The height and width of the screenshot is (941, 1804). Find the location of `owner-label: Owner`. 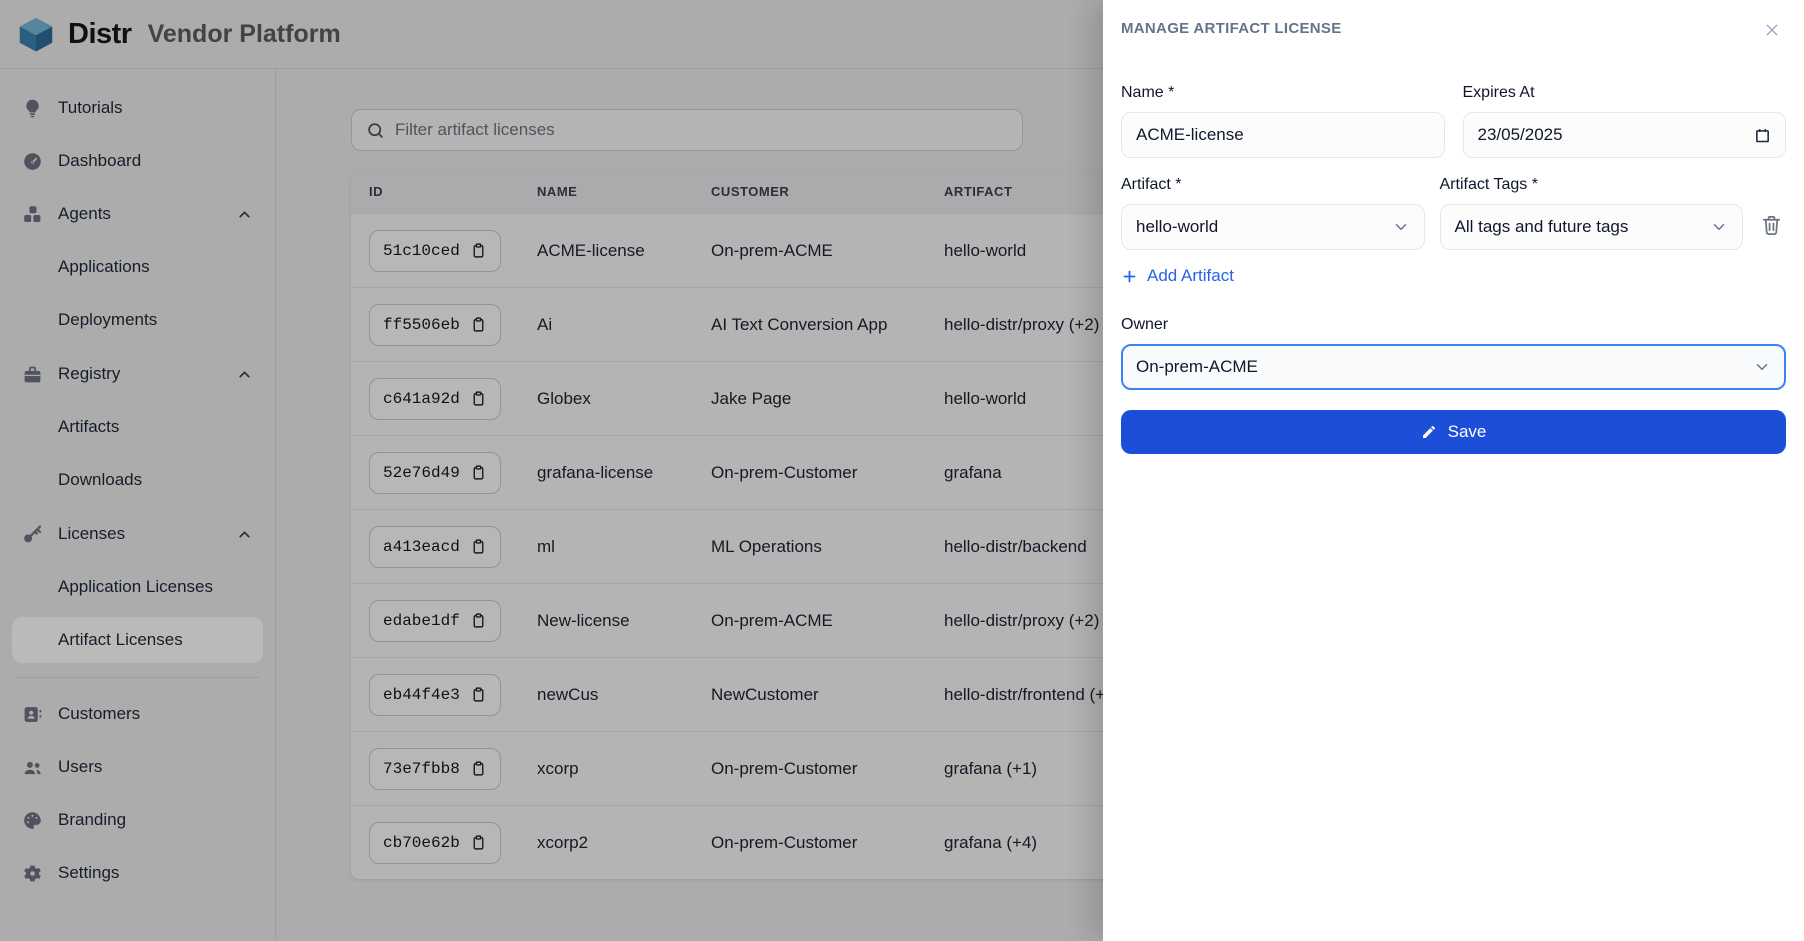

owner-label: Owner is located at coordinates (1145, 324).